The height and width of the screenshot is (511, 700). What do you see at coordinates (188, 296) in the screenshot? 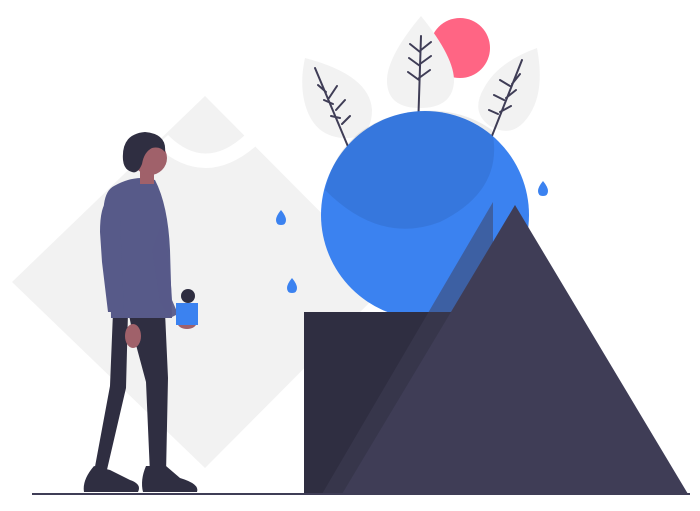
I see `held-dark-ball` at bounding box center [188, 296].